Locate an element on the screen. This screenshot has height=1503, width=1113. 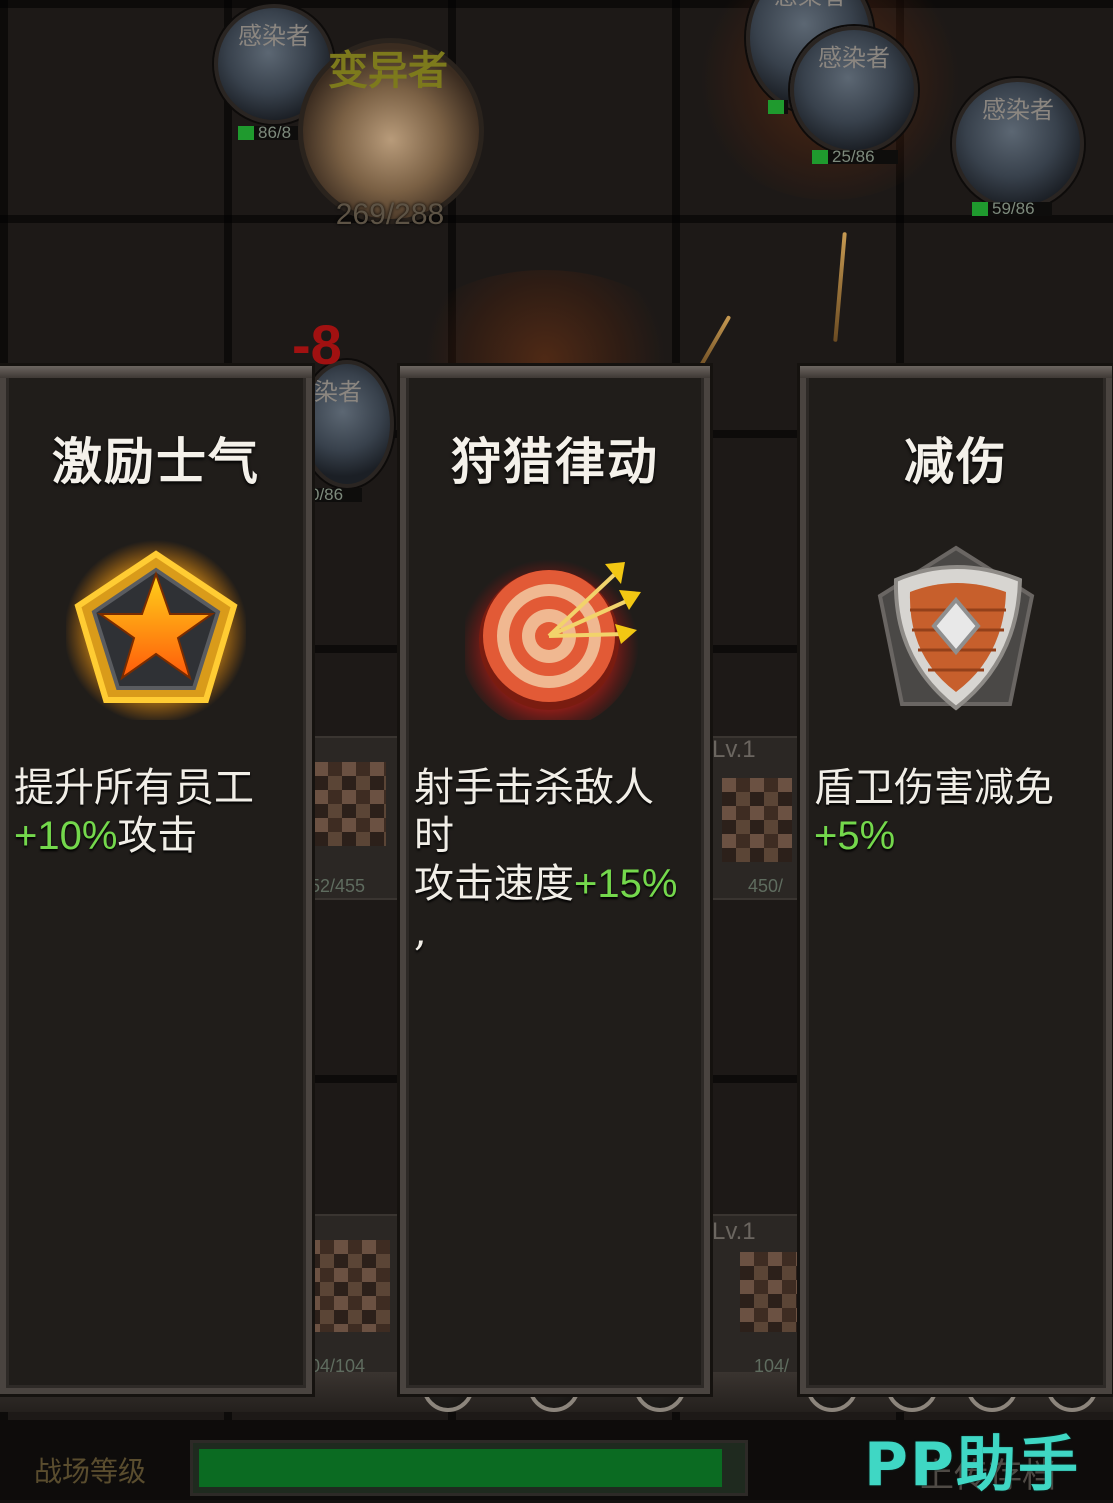
enemy-hp: 25/86 is located at coordinates (855, 156).